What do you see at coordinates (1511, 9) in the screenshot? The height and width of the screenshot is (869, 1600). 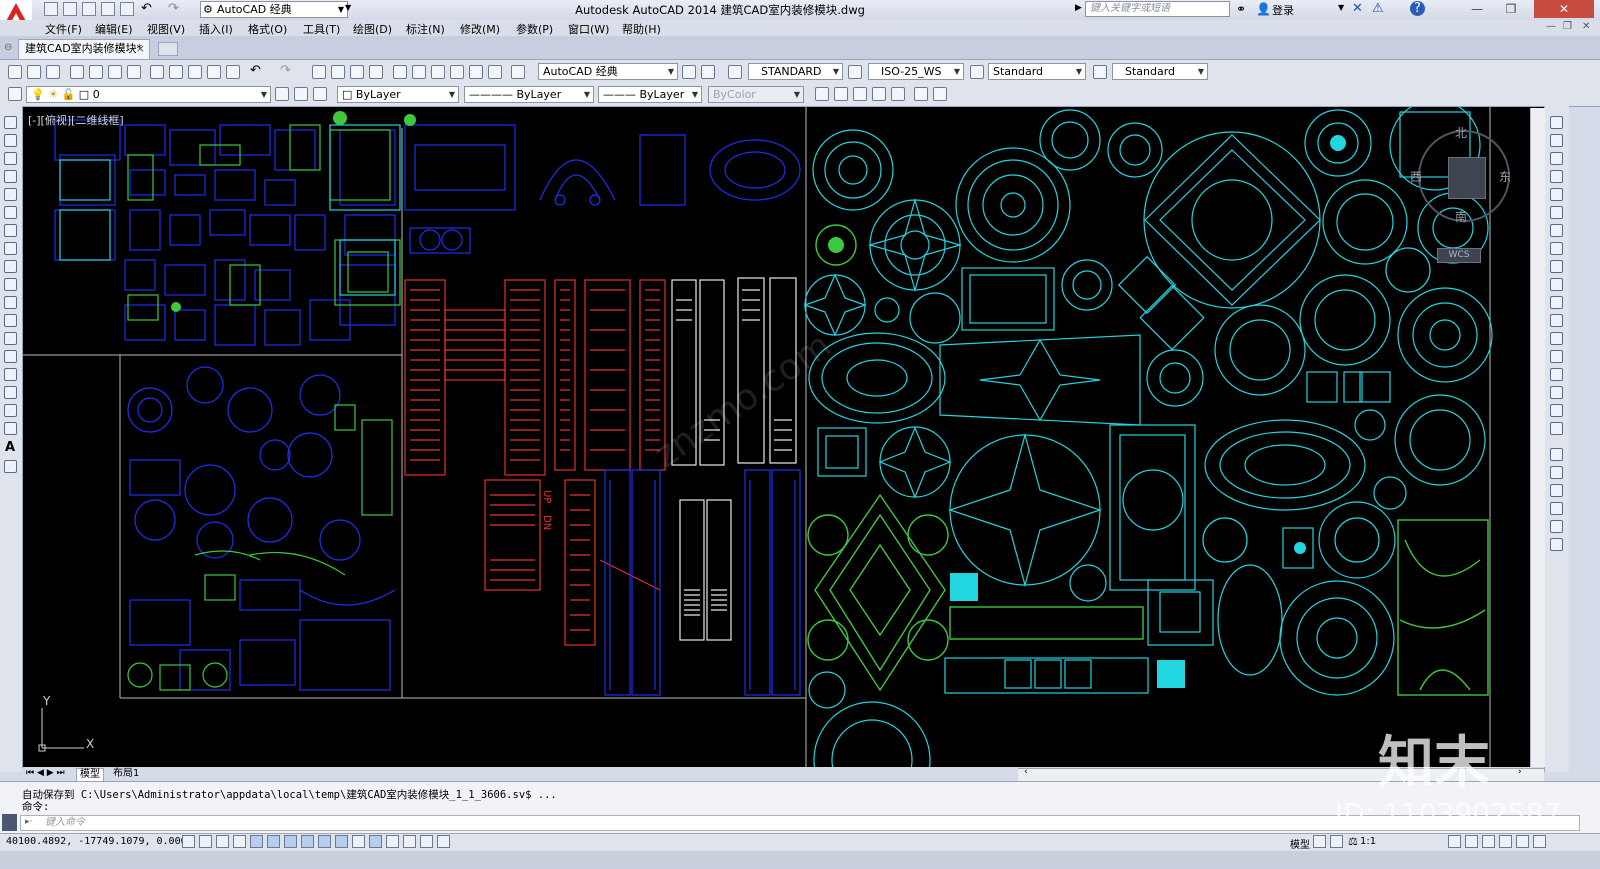 I see `restore-icon: ❐` at bounding box center [1511, 9].